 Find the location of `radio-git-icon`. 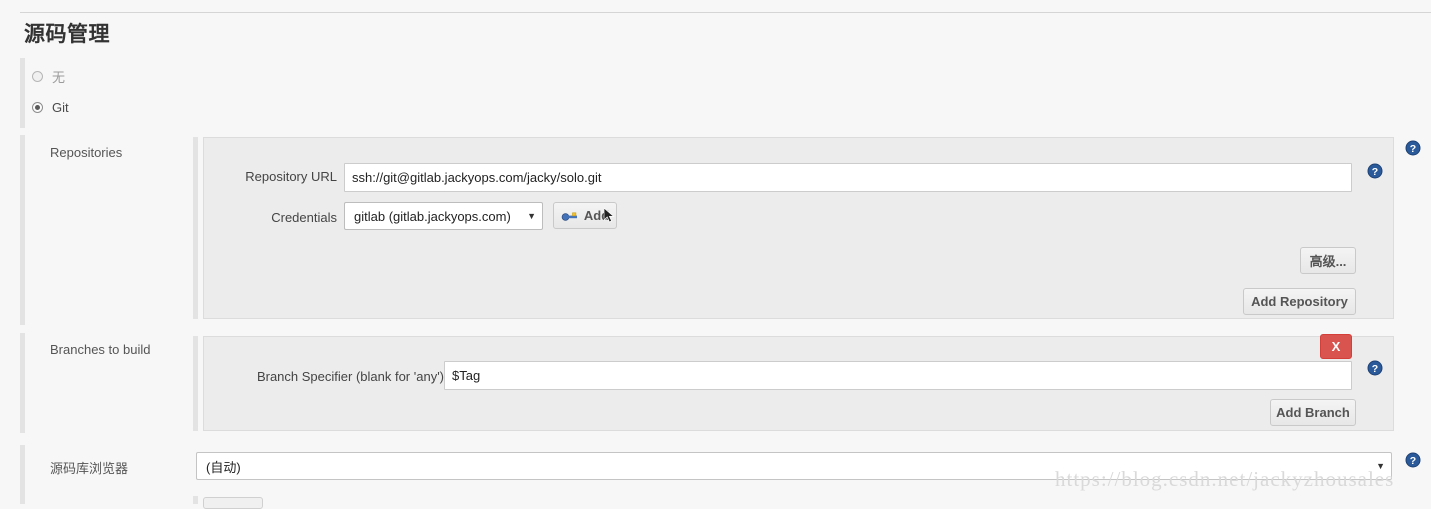

radio-git-icon is located at coordinates (37, 107).